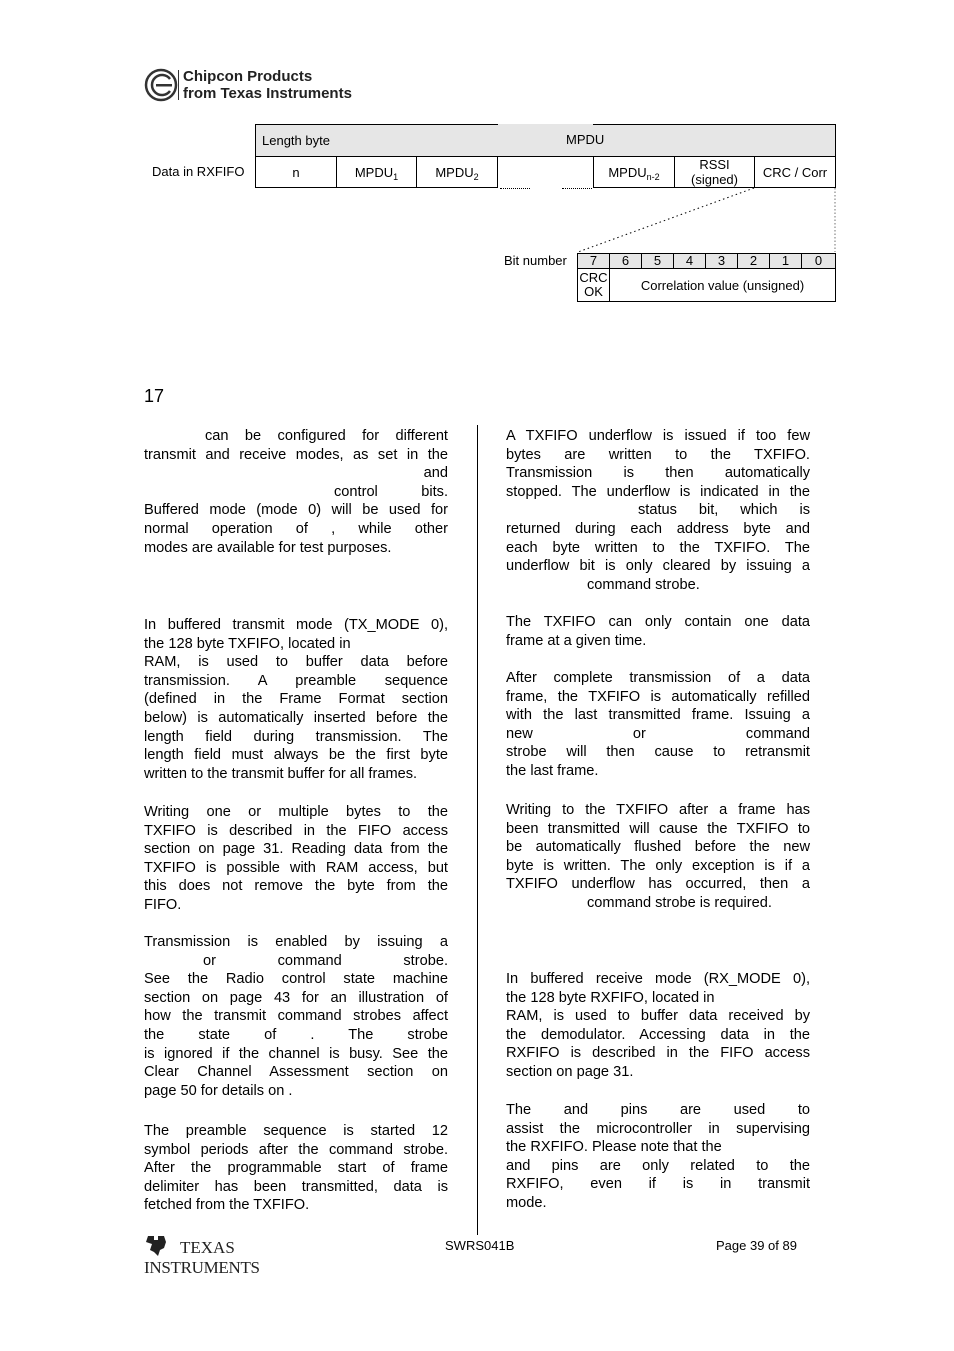 The image size is (954, 1351). What do you see at coordinates (296, 528) in the screenshot?
I see `text-line: normal operation of , while other` at bounding box center [296, 528].